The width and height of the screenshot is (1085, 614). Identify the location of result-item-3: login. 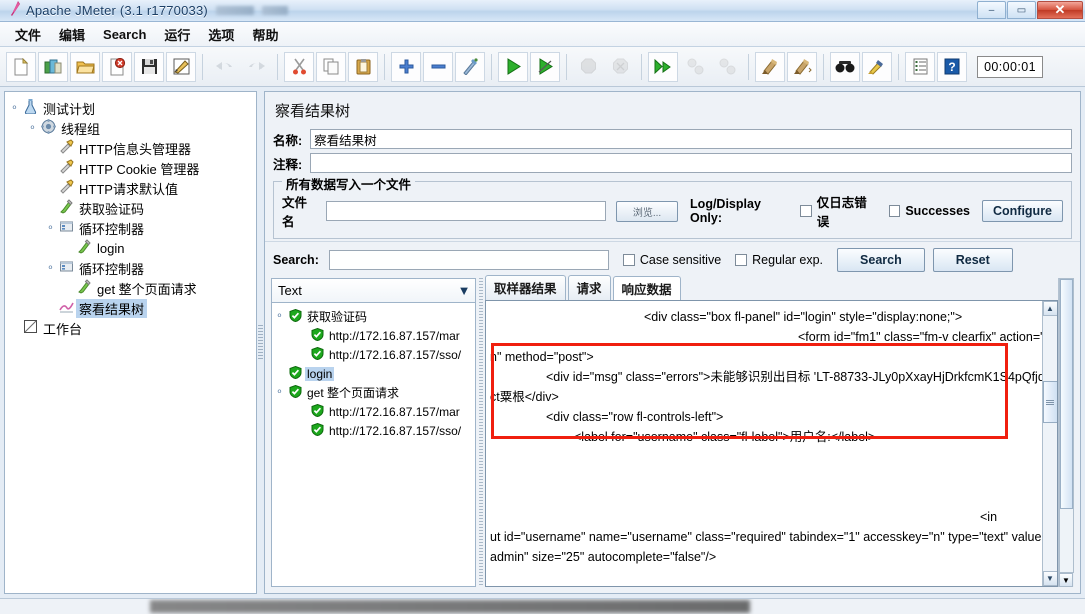
(374, 373).